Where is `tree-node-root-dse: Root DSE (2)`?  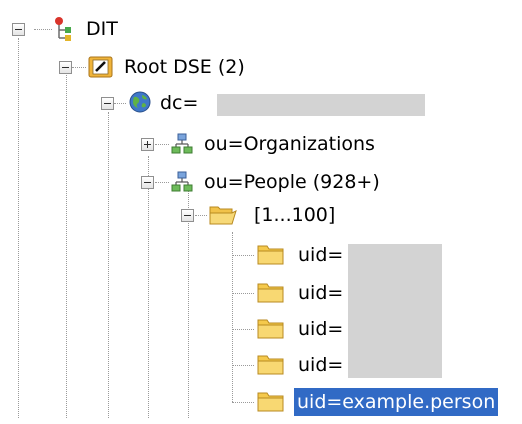 tree-node-root-dse: Root DSE (2) is located at coordinates (184, 67).